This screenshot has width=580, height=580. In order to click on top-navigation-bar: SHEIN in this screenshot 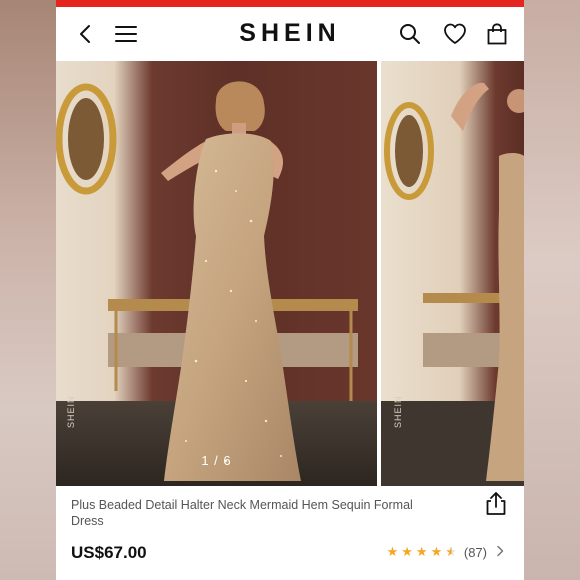, I will do `click(290, 34)`.